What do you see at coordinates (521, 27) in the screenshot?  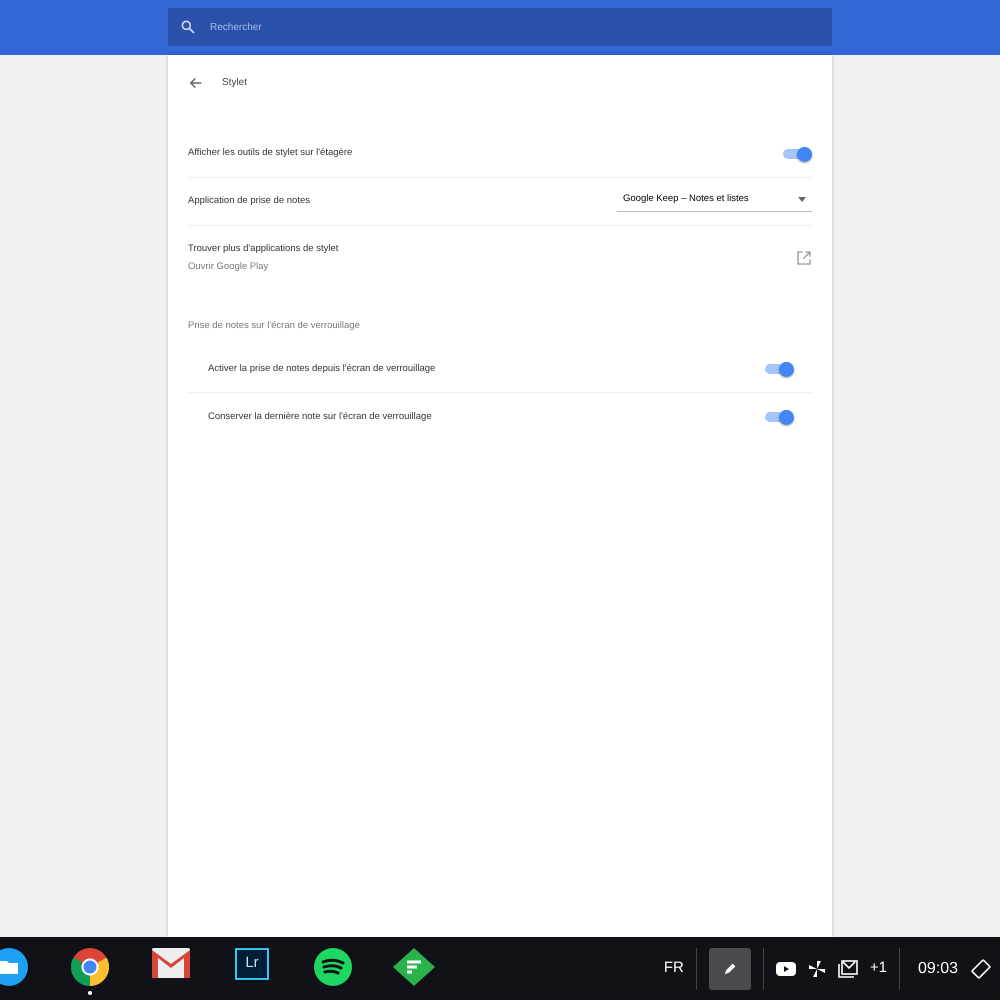 I see `search-input: Rechercher` at bounding box center [521, 27].